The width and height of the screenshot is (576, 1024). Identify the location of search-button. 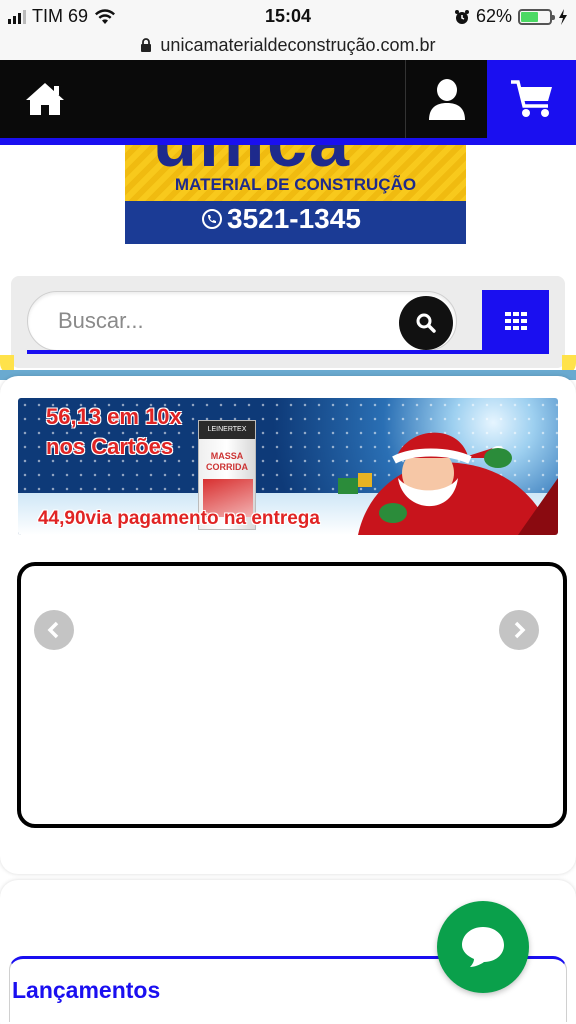
(426, 323).